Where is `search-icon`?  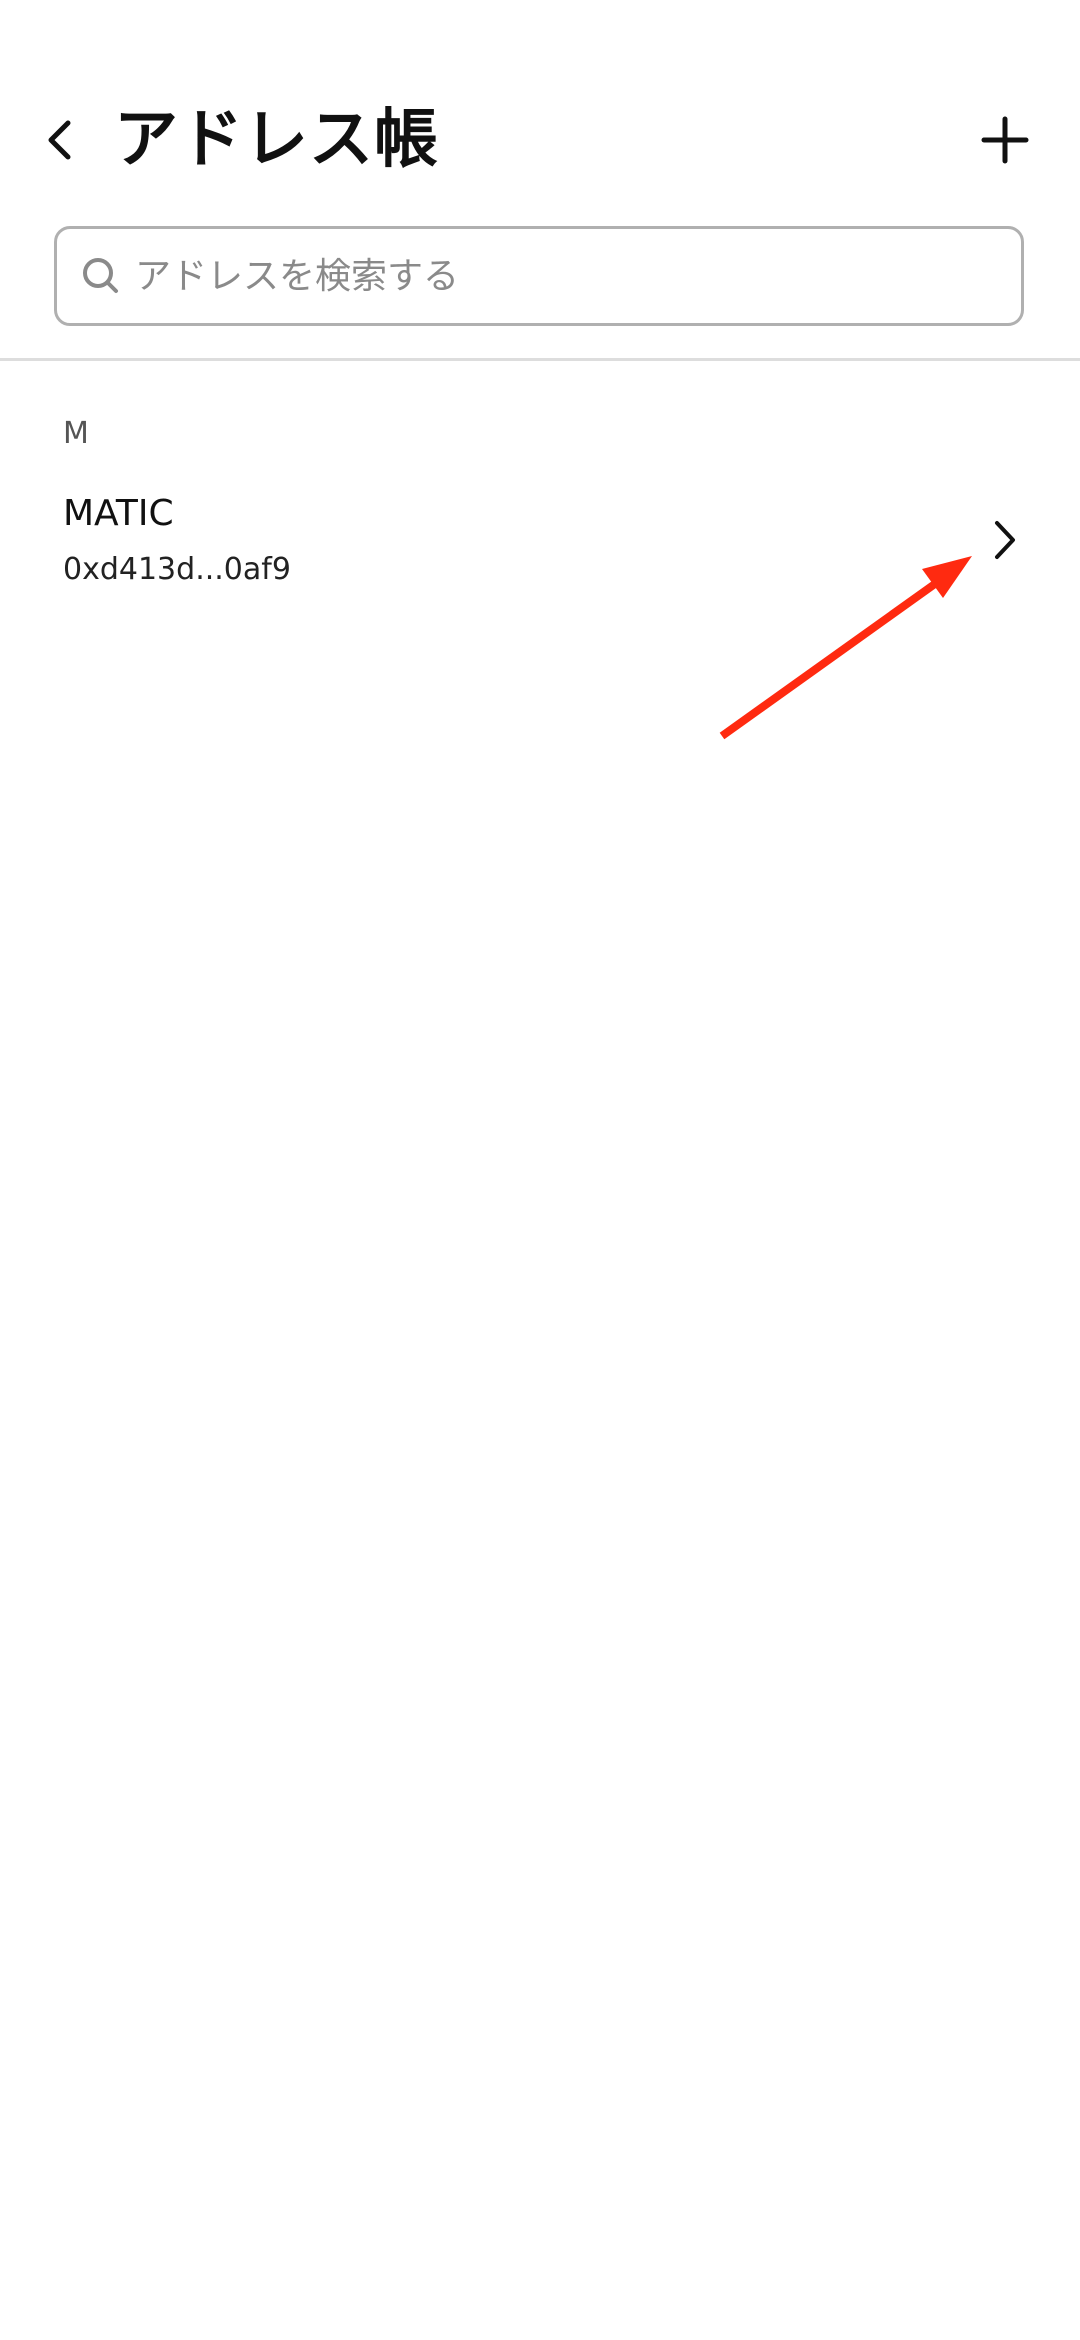
search-icon is located at coordinates (101, 276).